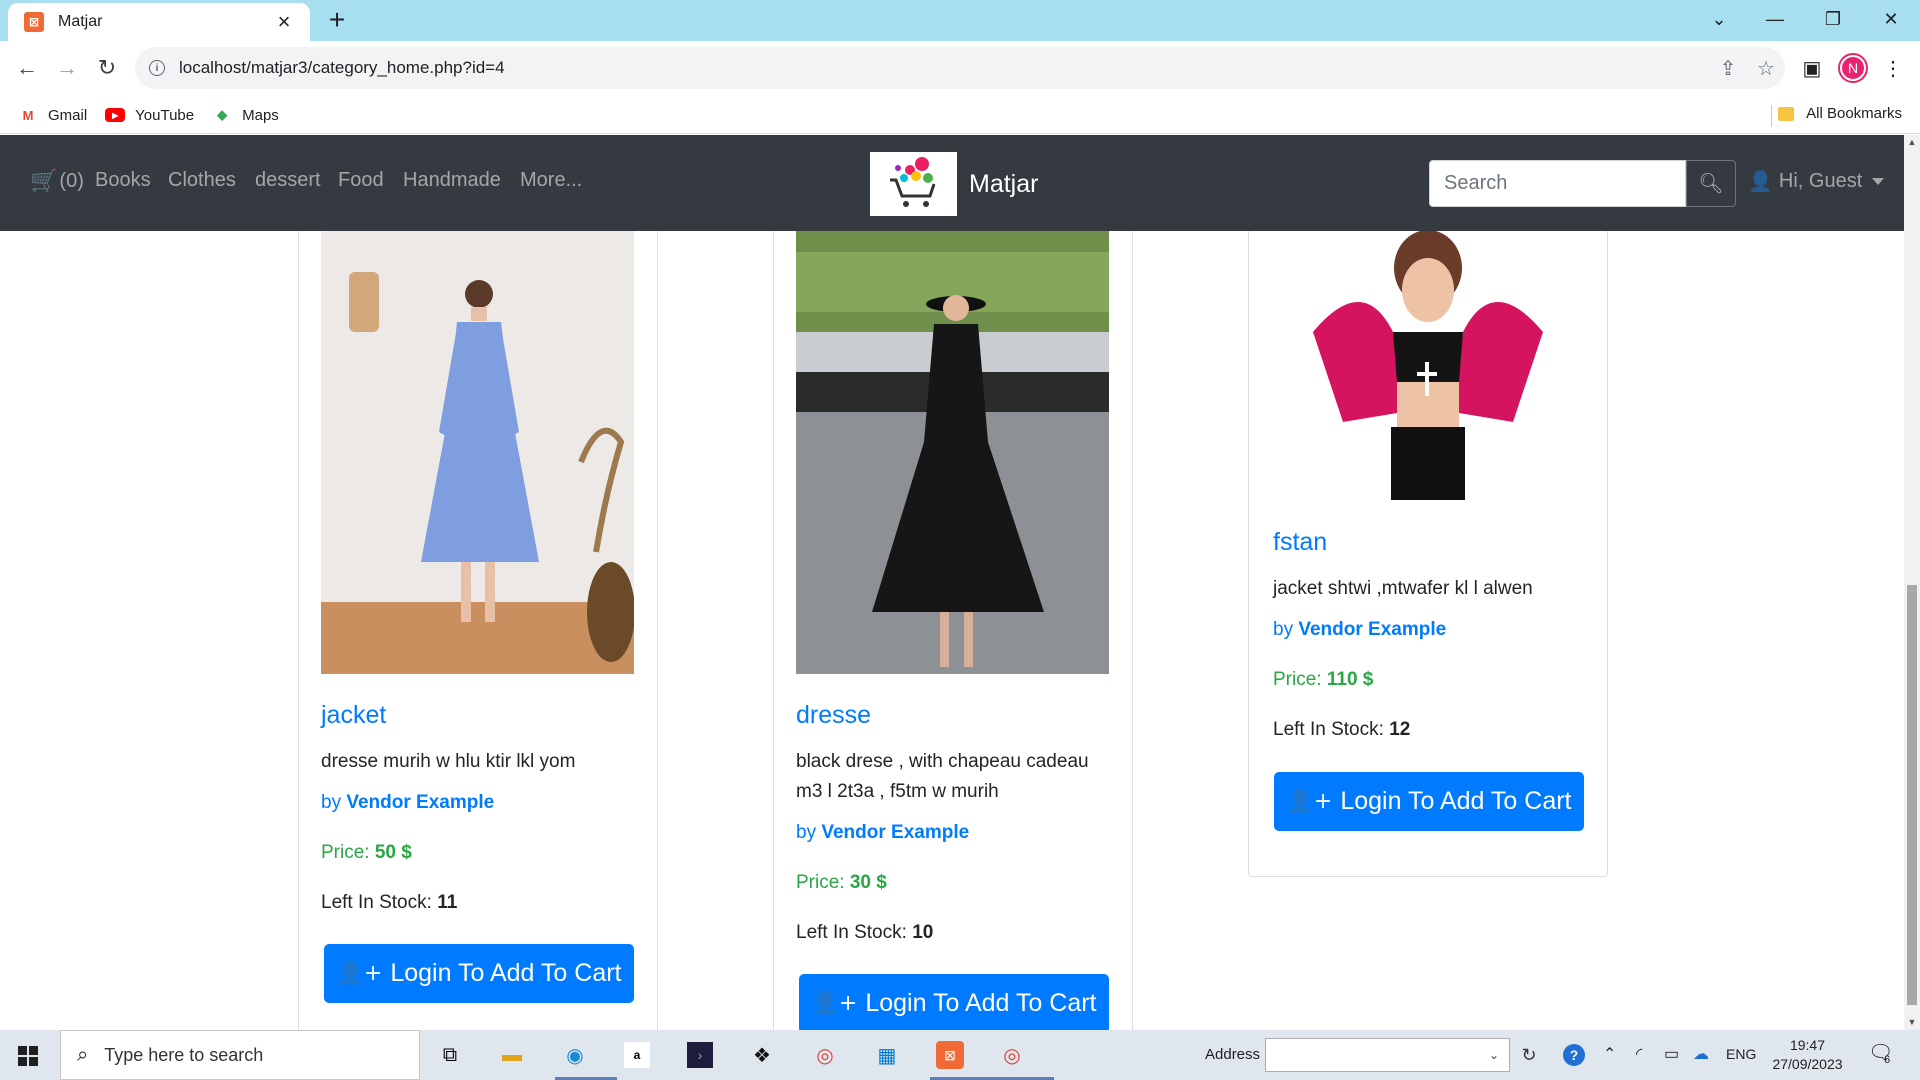 This screenshot has width=1920, height=1080. What do you see at coordinates (586, 1057) in the screenshot?
I see `edge-icon: ◉` at bounding box center [586, 1057].